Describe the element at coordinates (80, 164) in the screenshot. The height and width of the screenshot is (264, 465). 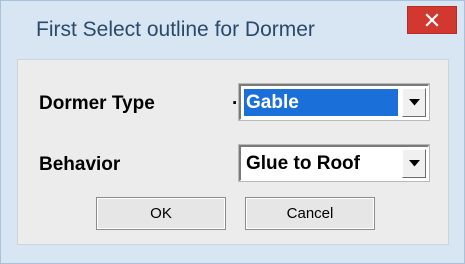
I see `behavior-label: Behavior` at that location.